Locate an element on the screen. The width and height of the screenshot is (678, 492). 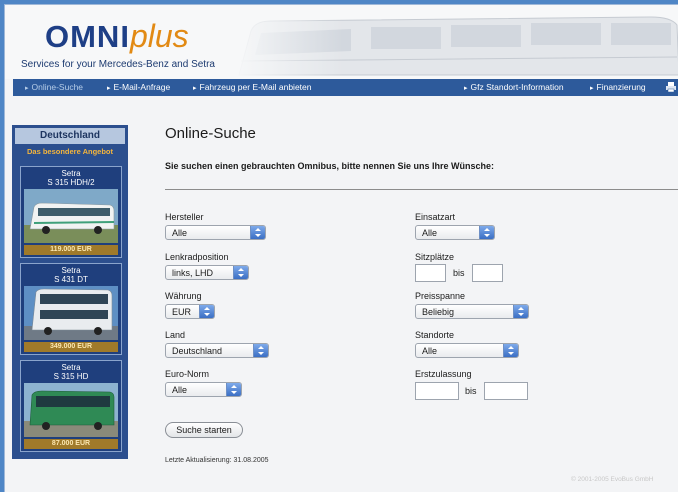
nav-financing-label: Finanzierung is located at coordinates (621, 87).